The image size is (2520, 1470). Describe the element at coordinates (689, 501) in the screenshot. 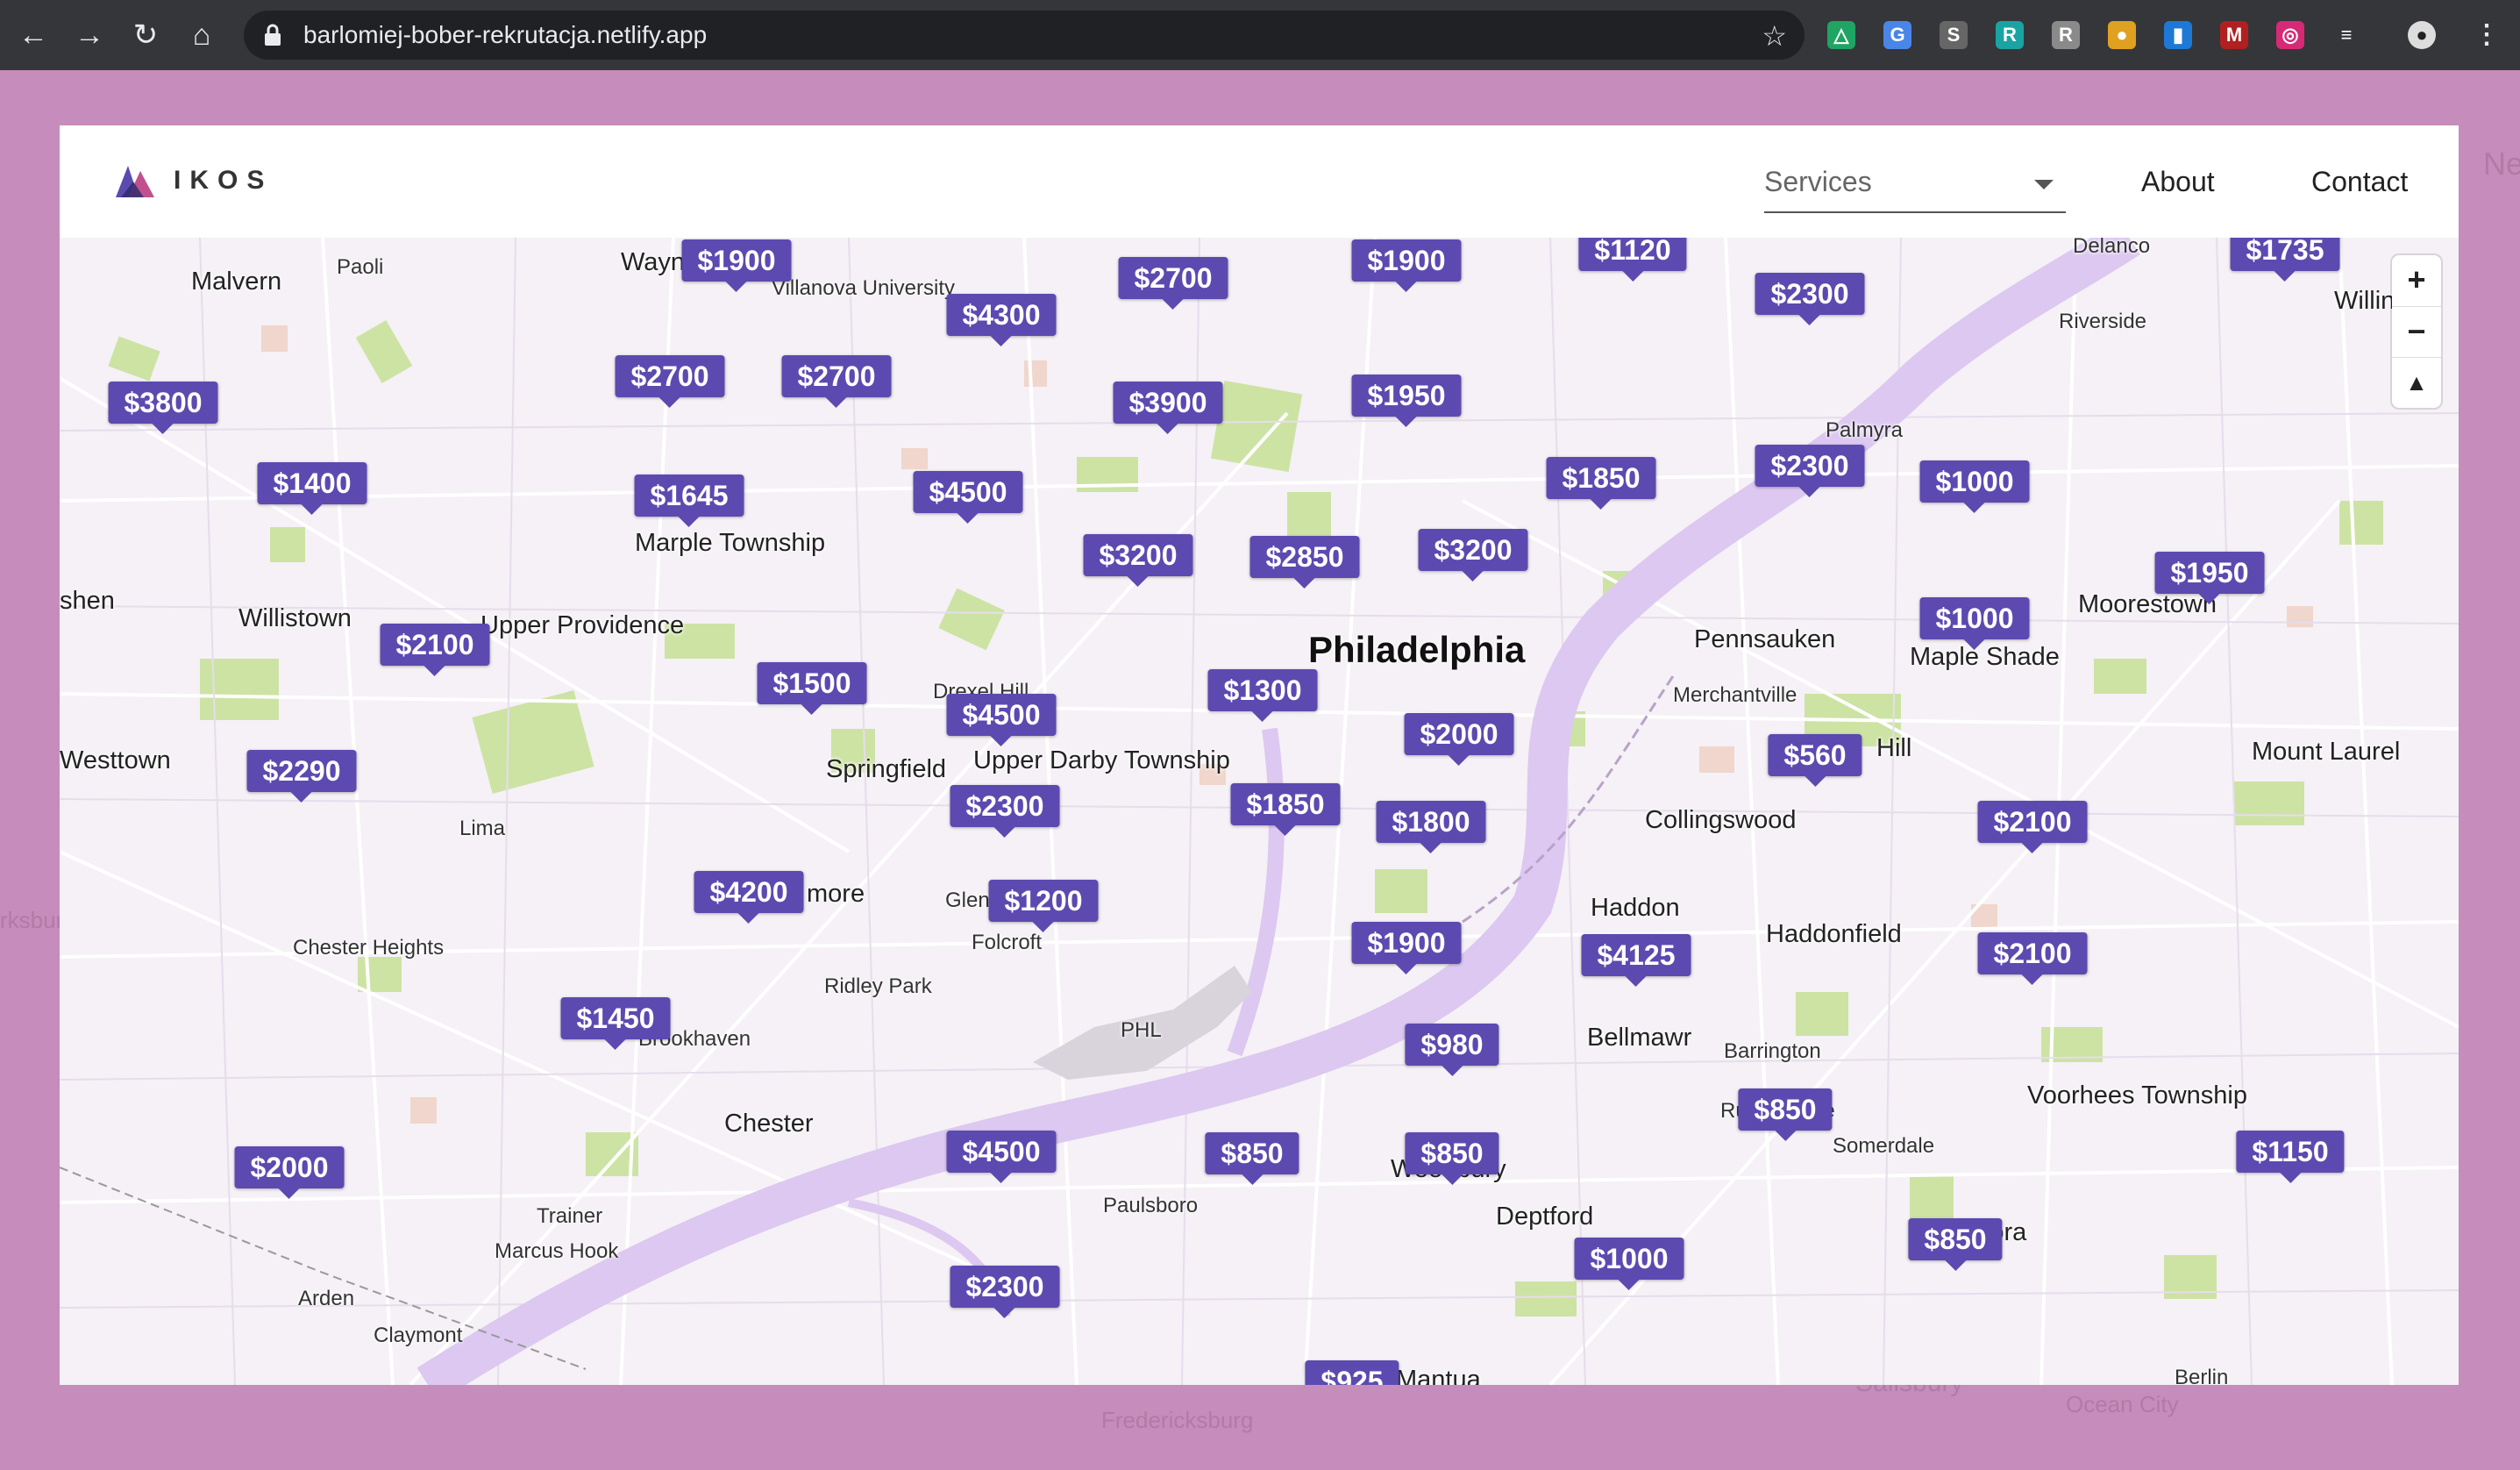

I see `price-marker: $1645` at that location.